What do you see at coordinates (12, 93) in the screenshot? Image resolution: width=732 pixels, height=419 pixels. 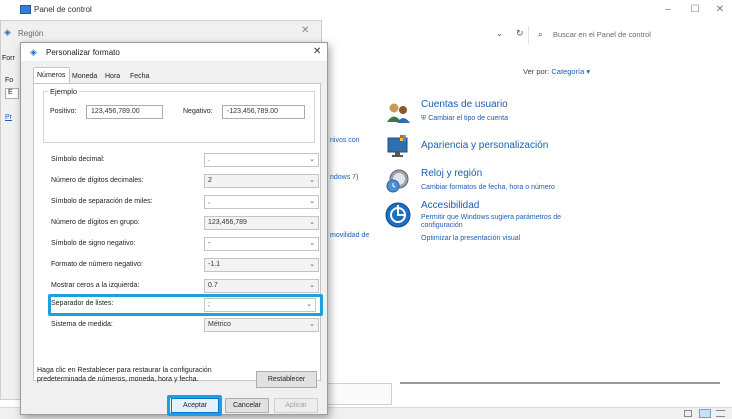 I see `region-combo-fragment: E` at bounding box center [12, 93].